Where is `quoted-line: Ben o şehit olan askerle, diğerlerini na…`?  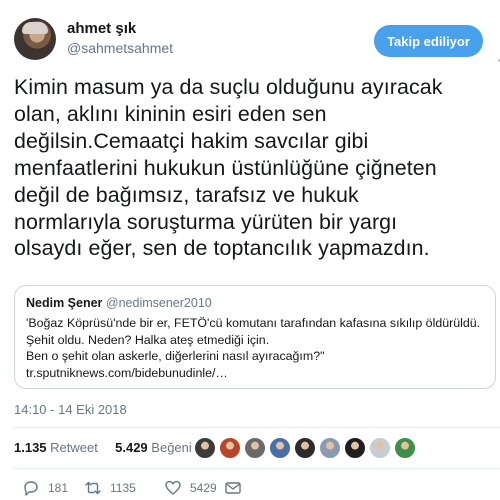
quoted-line: Ben o şehit olan askerle, diğerlerini na… is located at coordinates (175, 356).